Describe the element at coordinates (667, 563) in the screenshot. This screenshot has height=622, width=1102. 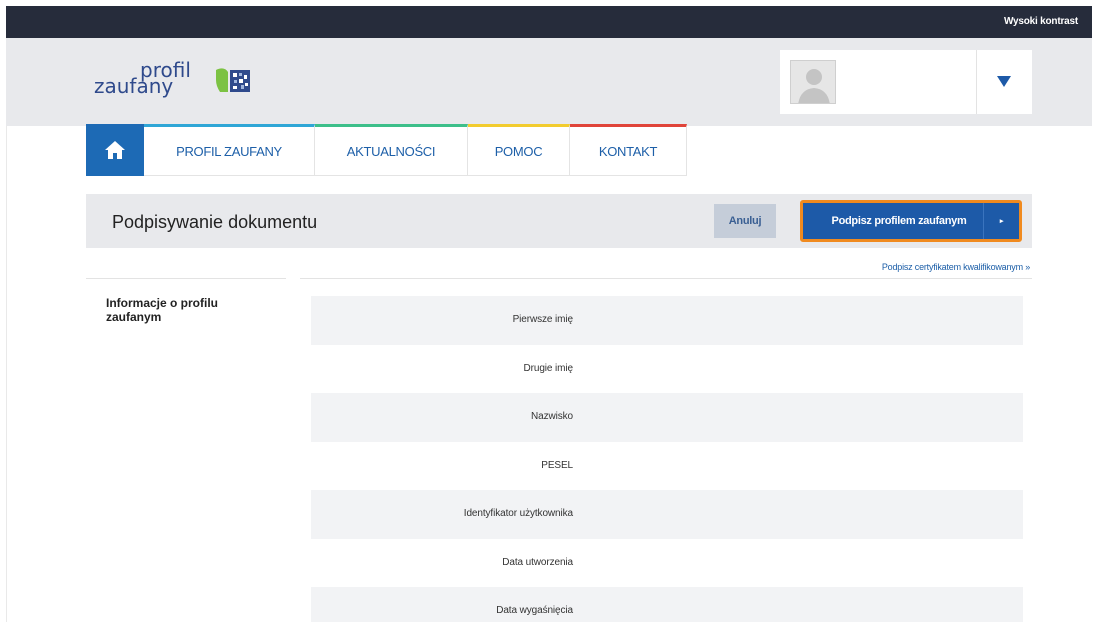
I see `table-row: Data utworzenia` at that location.